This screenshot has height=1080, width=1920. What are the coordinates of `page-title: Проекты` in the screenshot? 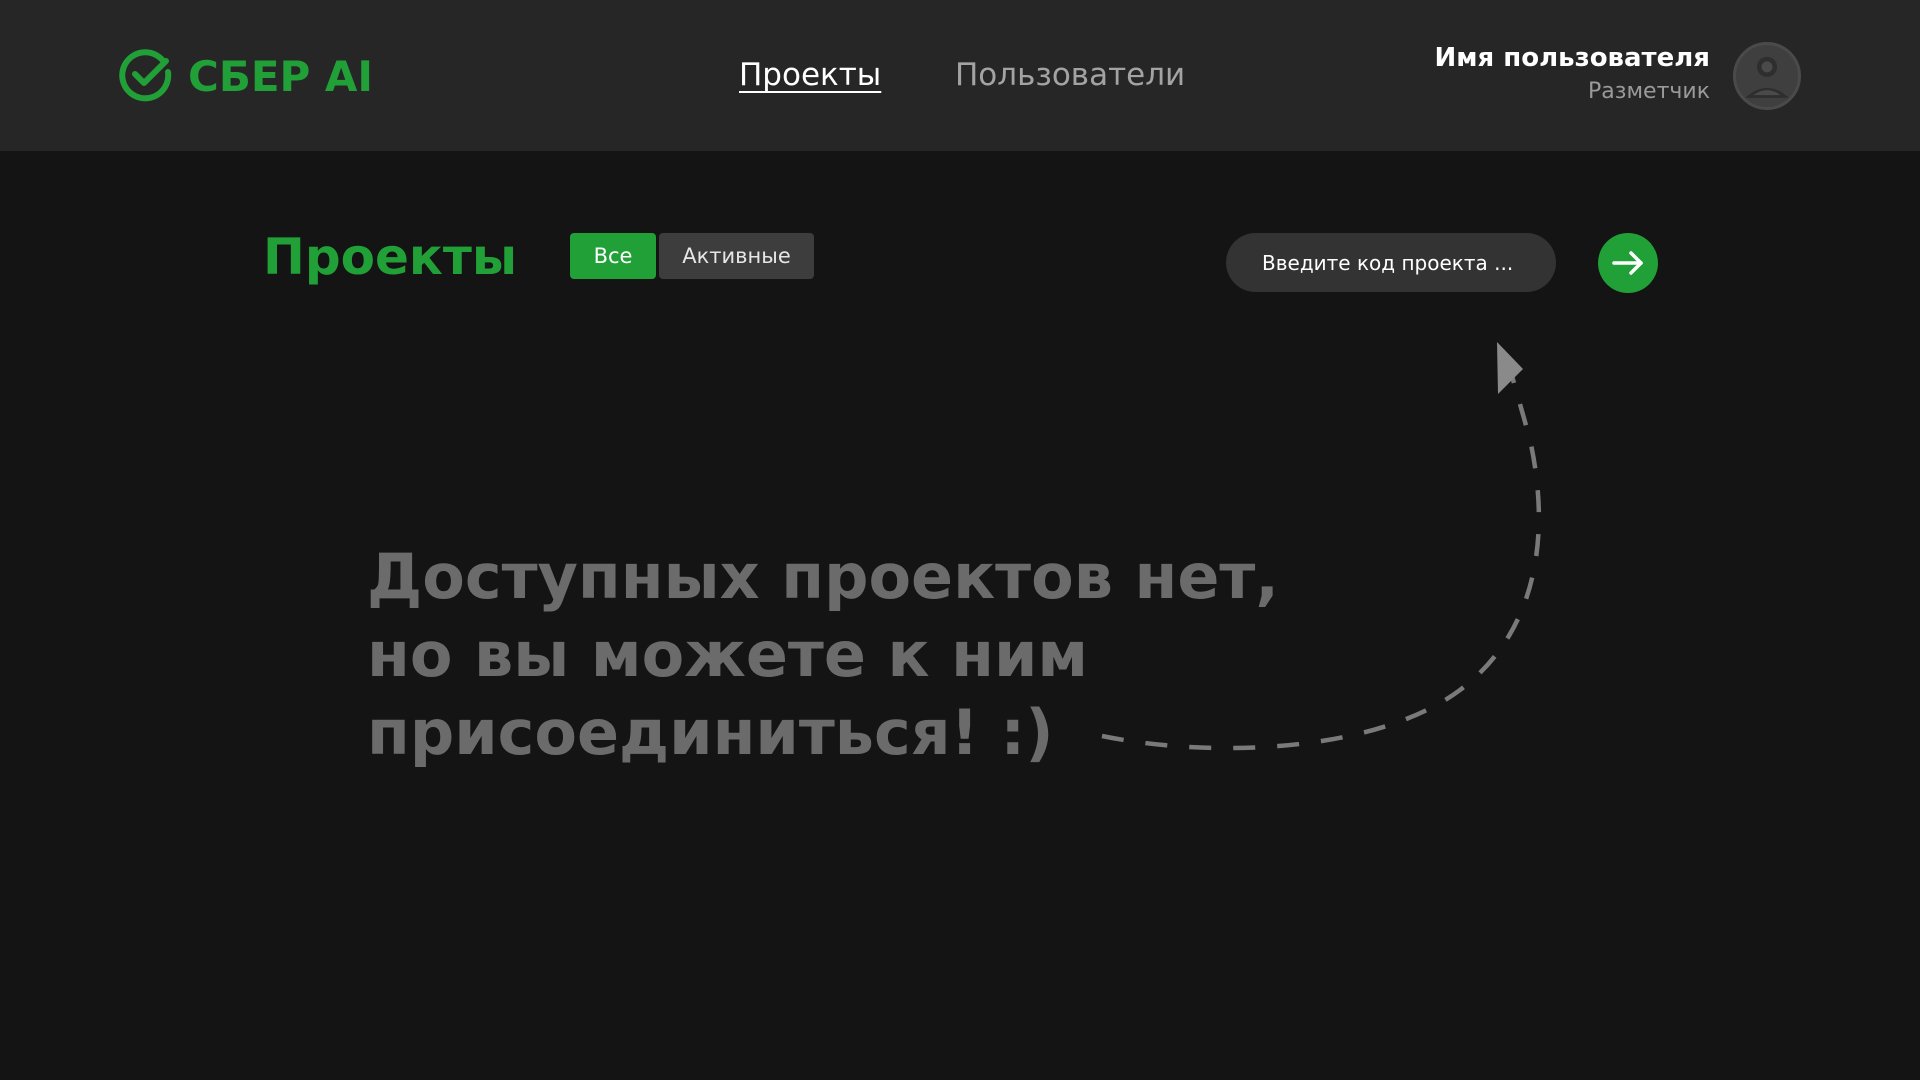 It's located at (390, 257).